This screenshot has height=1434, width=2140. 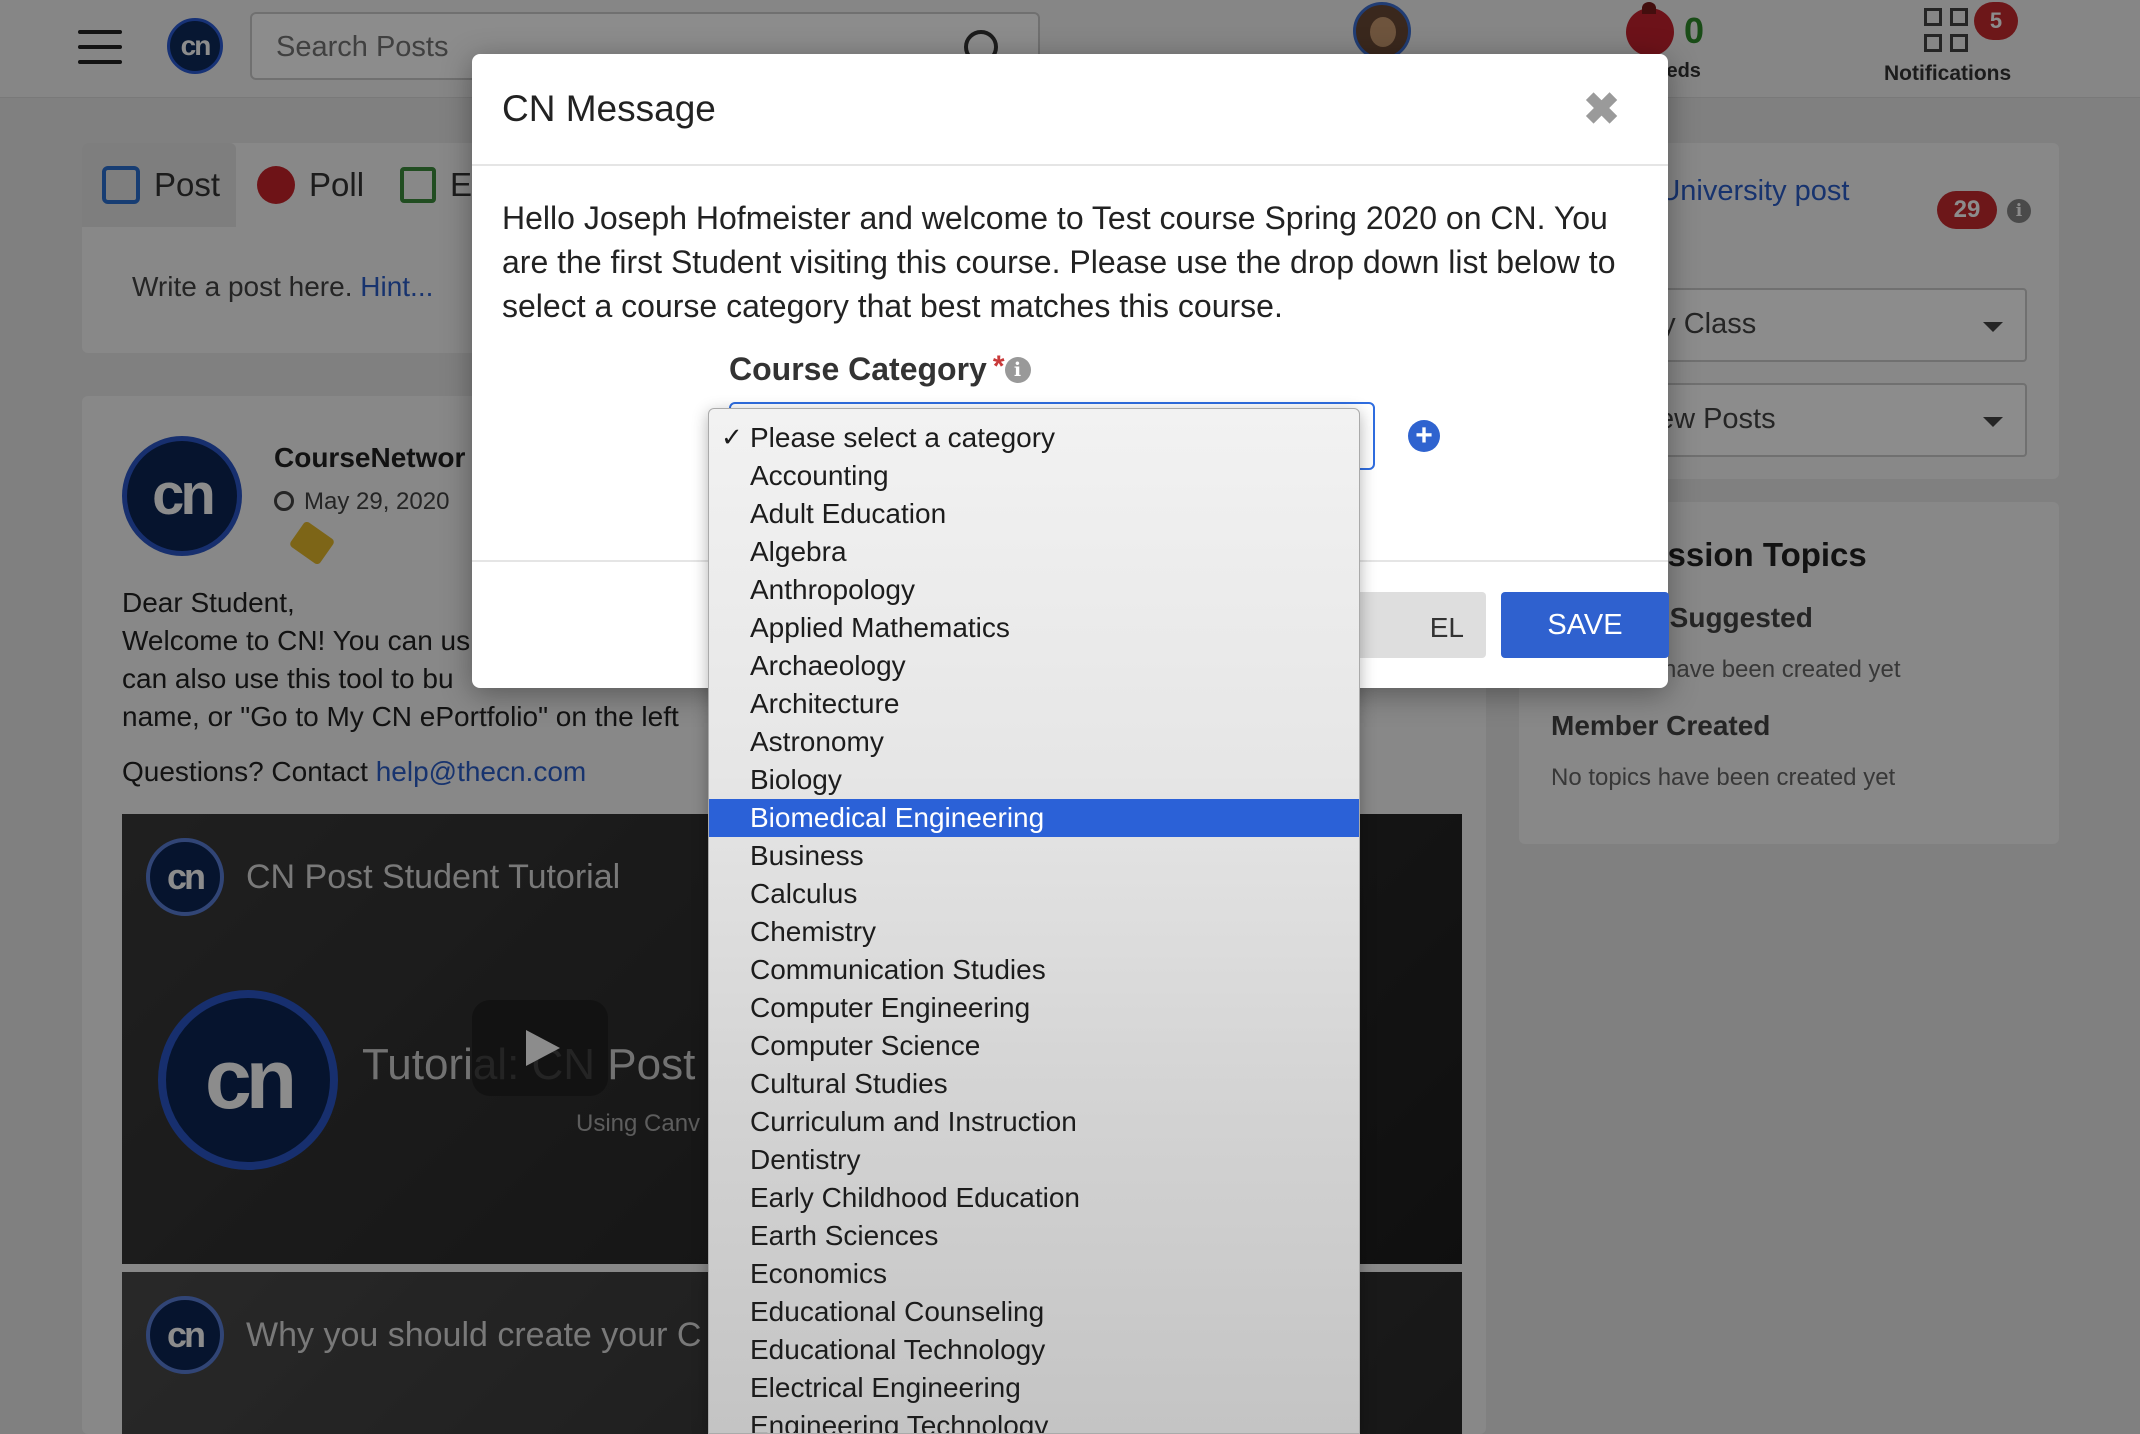 I want to click on dropdown-option: Early Childhood Education, so click(x=1034, y=1198).